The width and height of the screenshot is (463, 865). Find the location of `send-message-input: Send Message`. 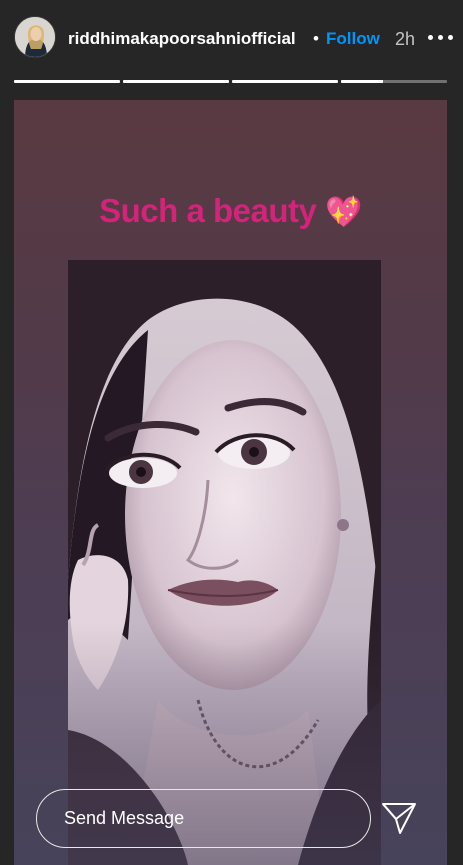

send-message-input: Send Message is located at coordinates (203, 818).